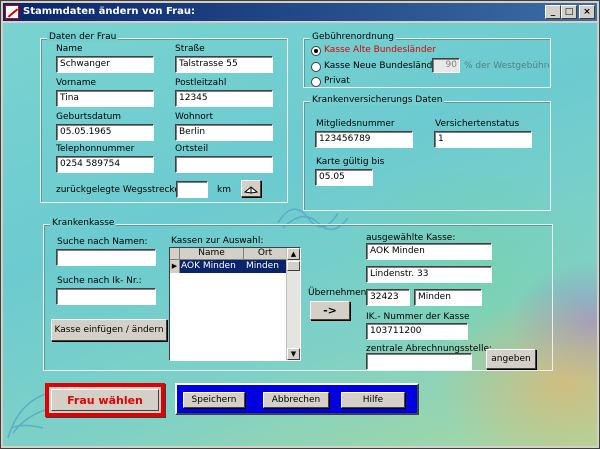  What do you see at coordinates (192, 189) in the screenshot?
I see `wegstrecke-field` at bounding box center [192, 189].